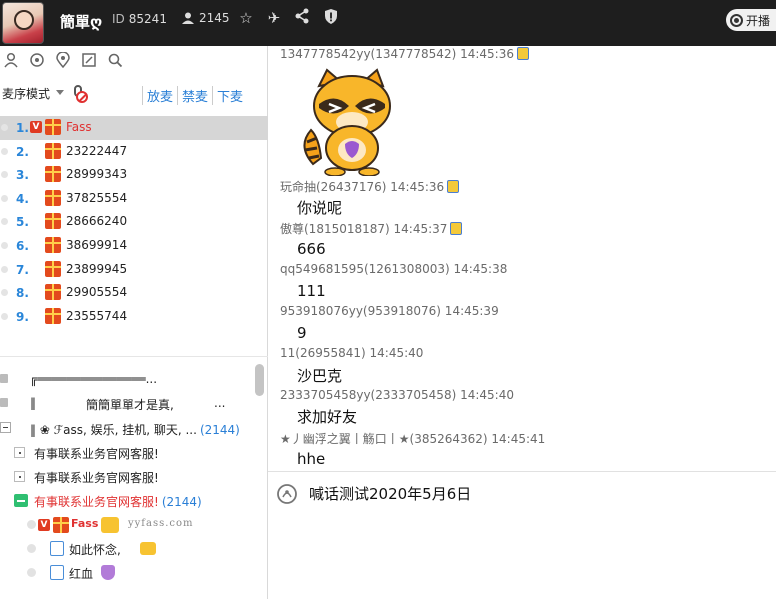  What do you see at coordinates (331, 18) in the screenshot?
I see `shield-icon` at bounding box center [331, 18].